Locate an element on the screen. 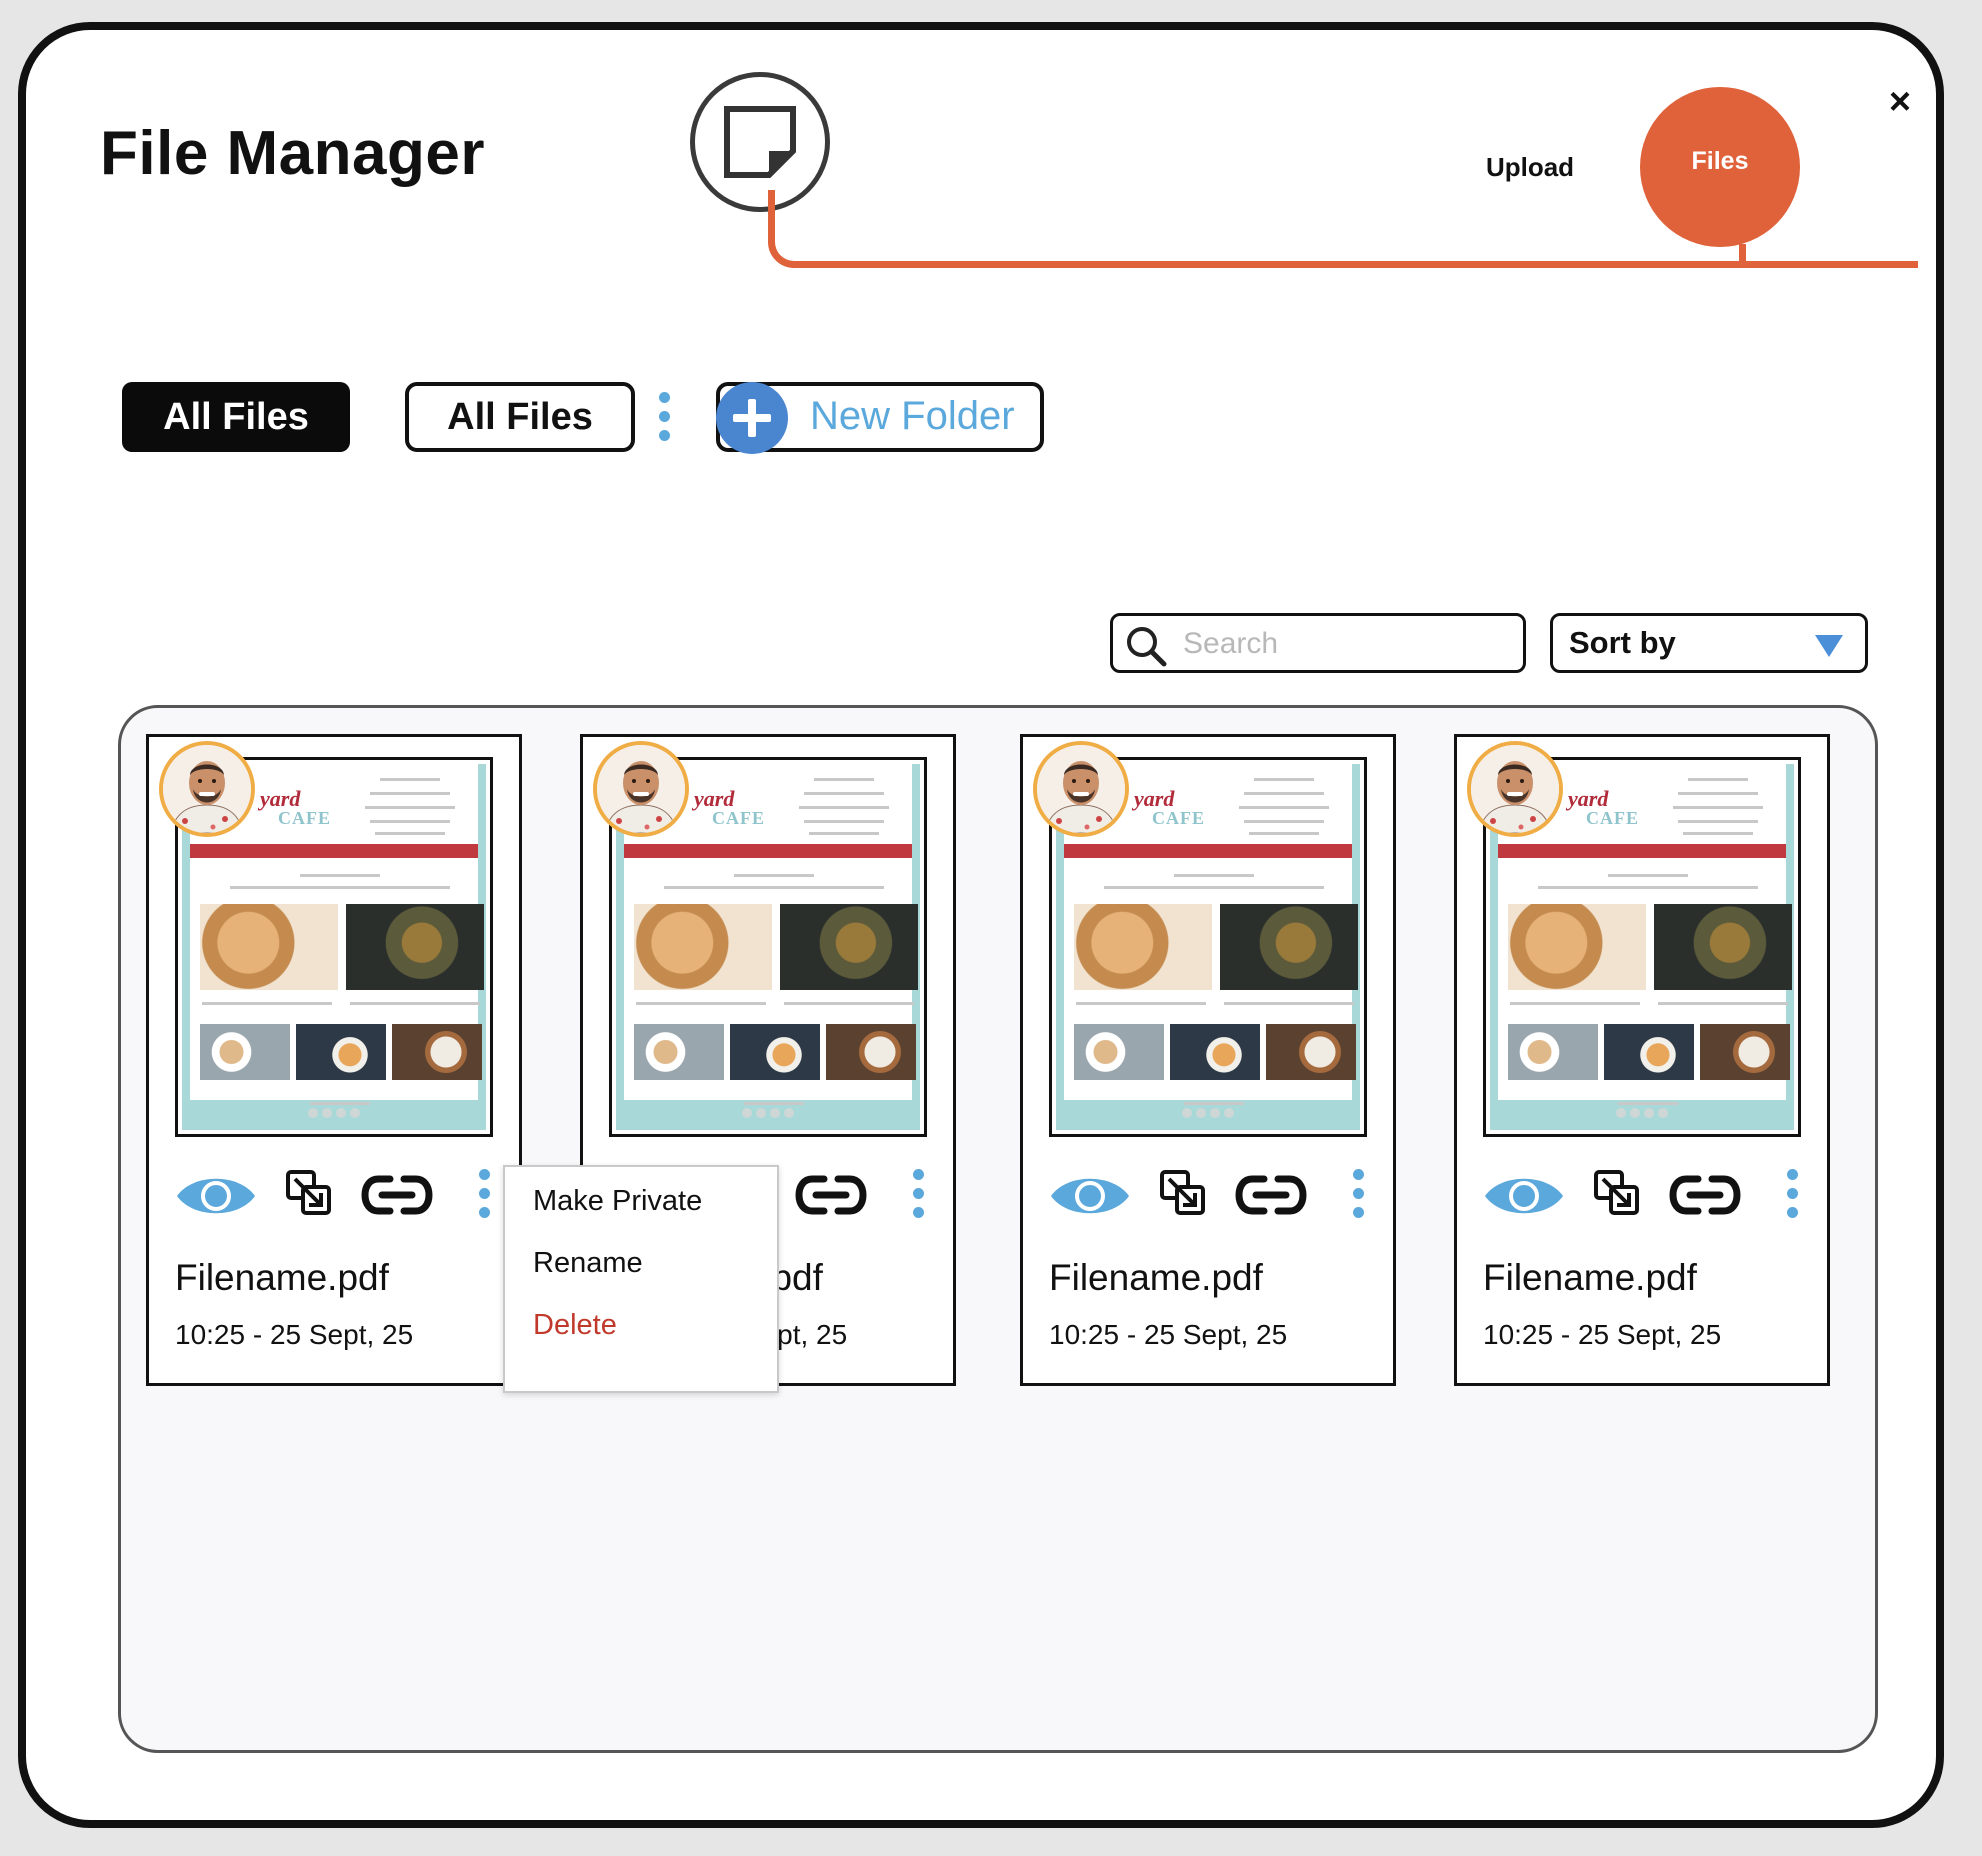 Image resolution: width=1982 pixels, height=1856 pixels. search-input is located at coordinates (1348, 644).